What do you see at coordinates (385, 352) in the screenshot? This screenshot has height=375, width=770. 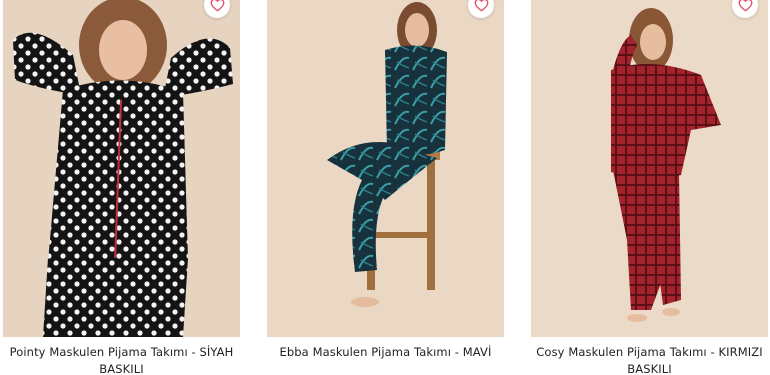 I see `product-title: Ebba Maskulen Pijama Takımı - MAVİ` at bounding box center [385, 352].